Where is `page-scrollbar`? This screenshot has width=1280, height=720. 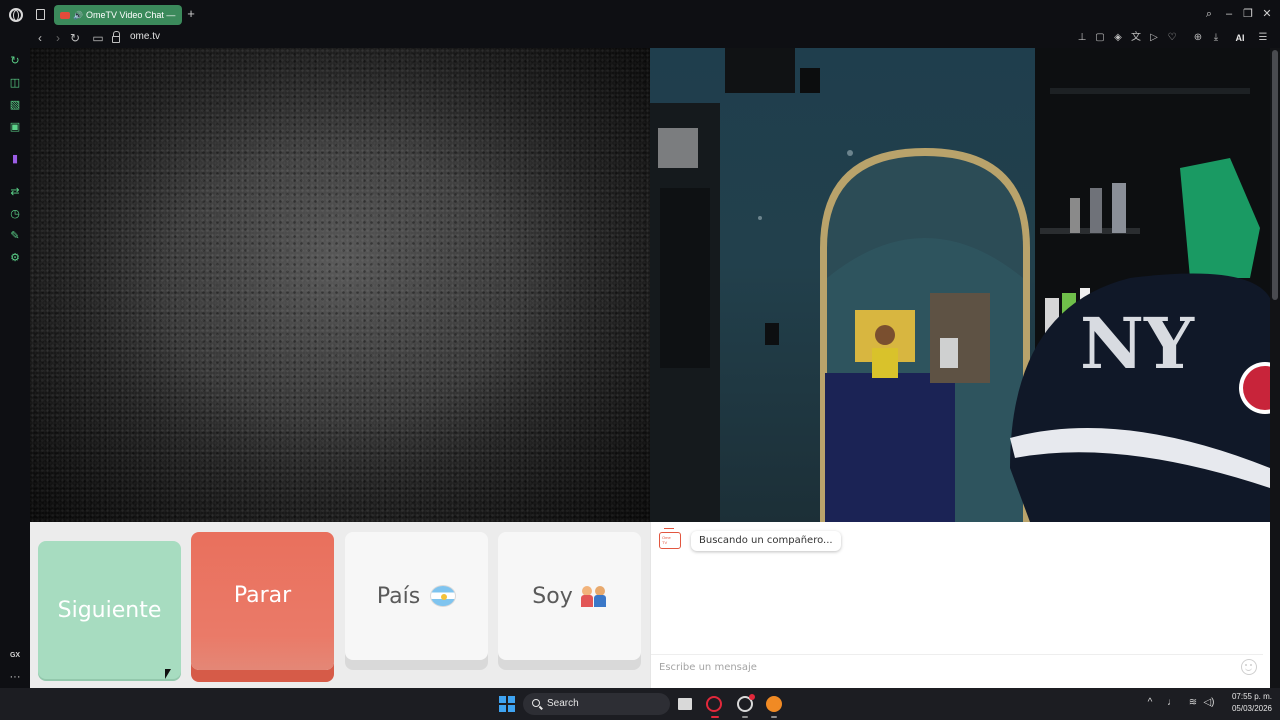 page-scrollbar is located at coordinates (1275, 368).